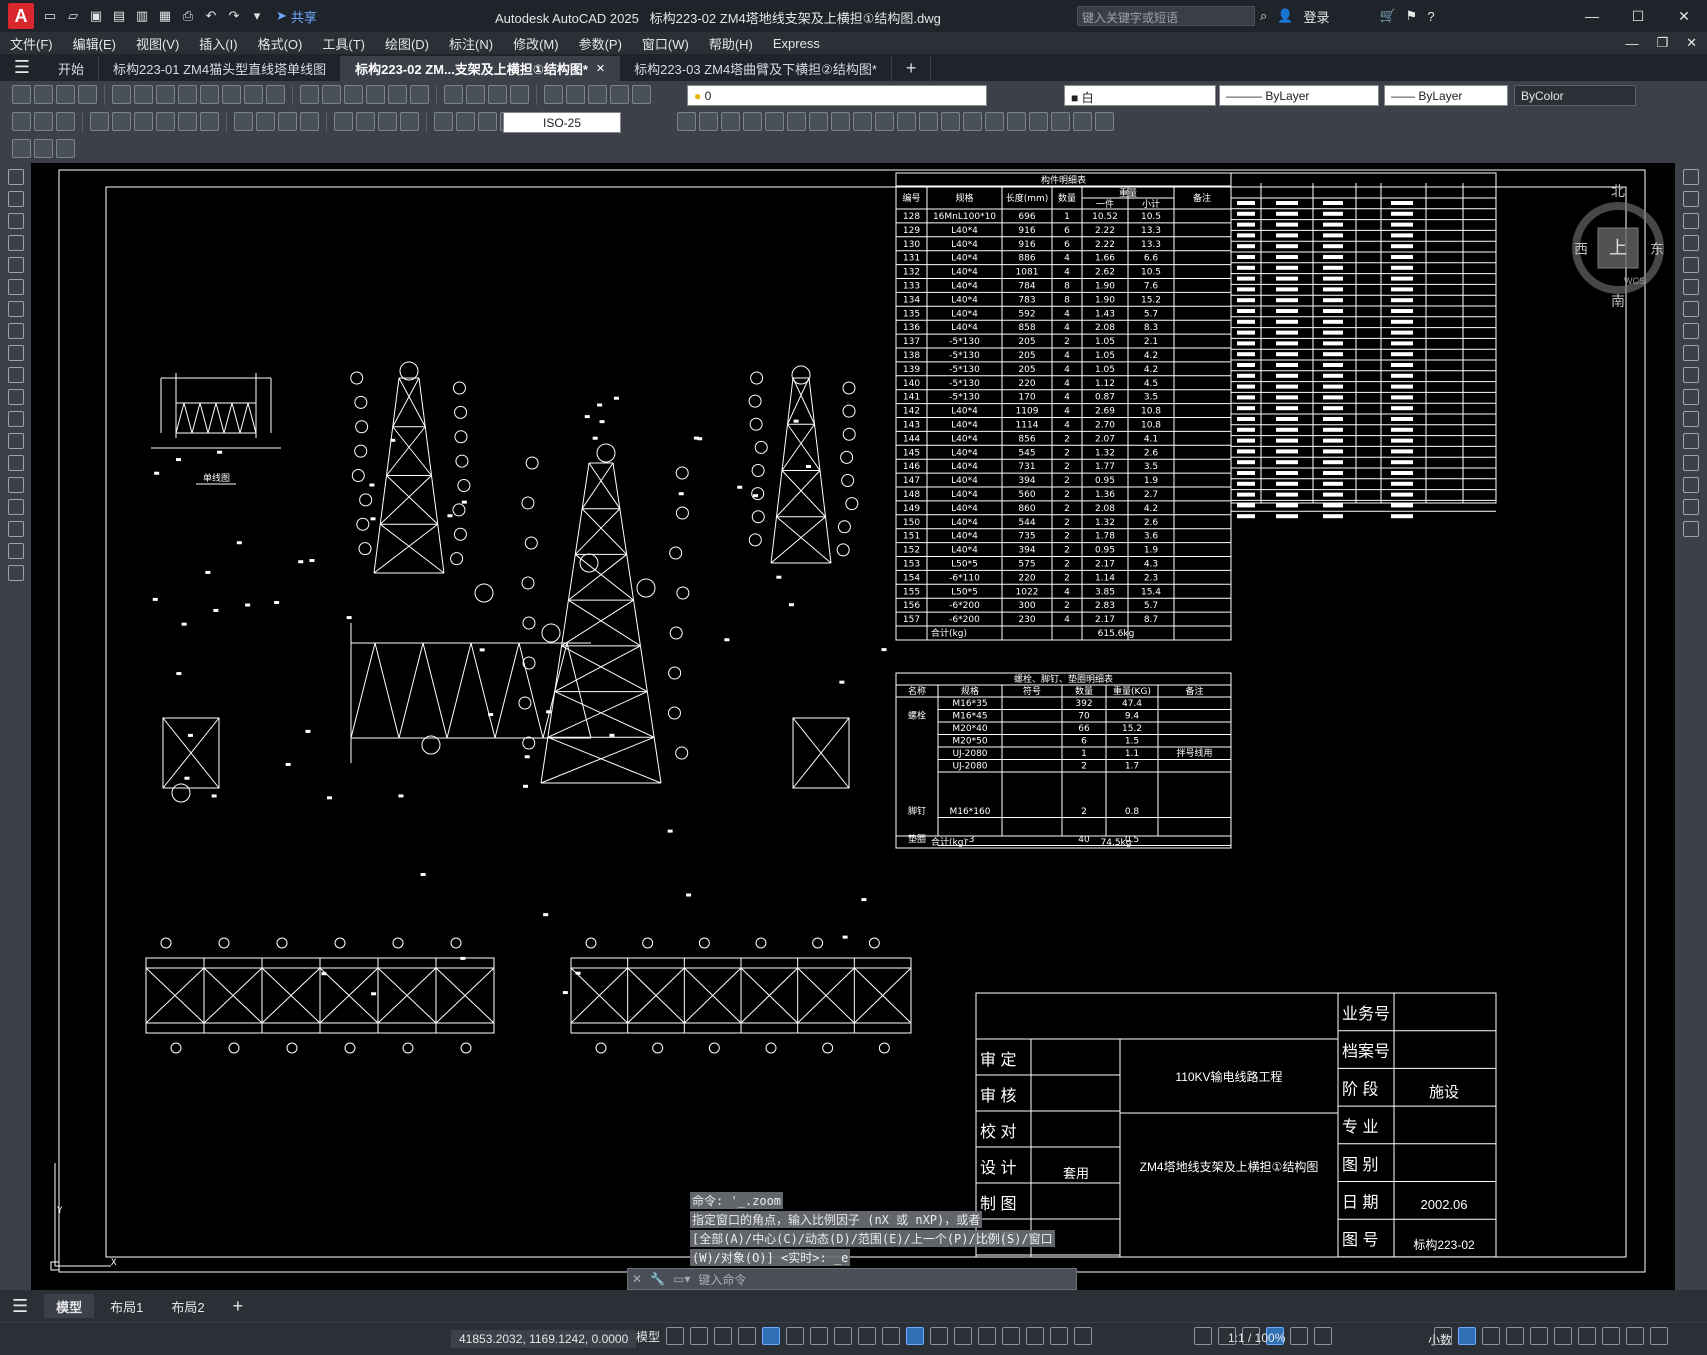  What do you see at coordinates (1657, 249) in the screenshot?
I see `compass-east: 东` at bounding box center [1657, 249].